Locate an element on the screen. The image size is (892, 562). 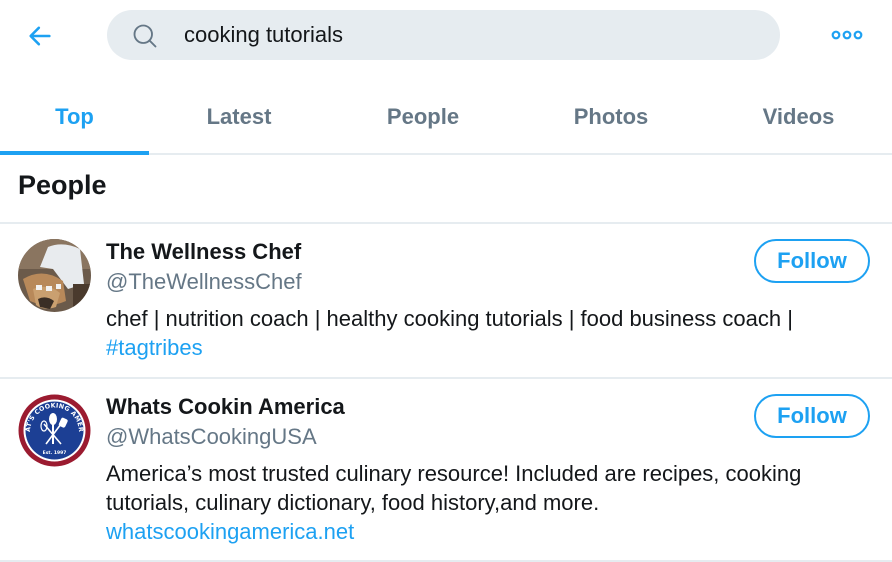
user-name: Whats Cookin America is located at coordinates (225, 407).